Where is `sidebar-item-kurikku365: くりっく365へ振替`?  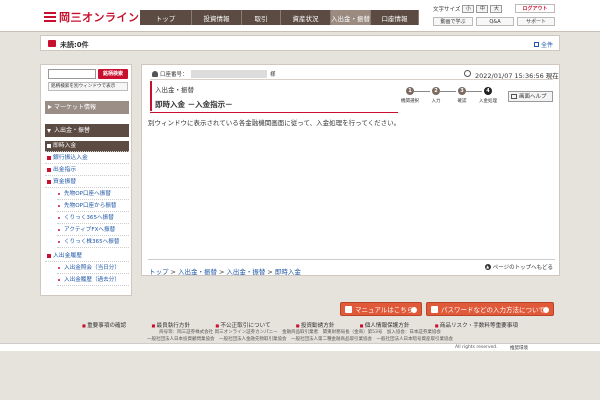
sidebar-item-kurikku365: くりっく365へ振替 is located at coordinates (93, 218).